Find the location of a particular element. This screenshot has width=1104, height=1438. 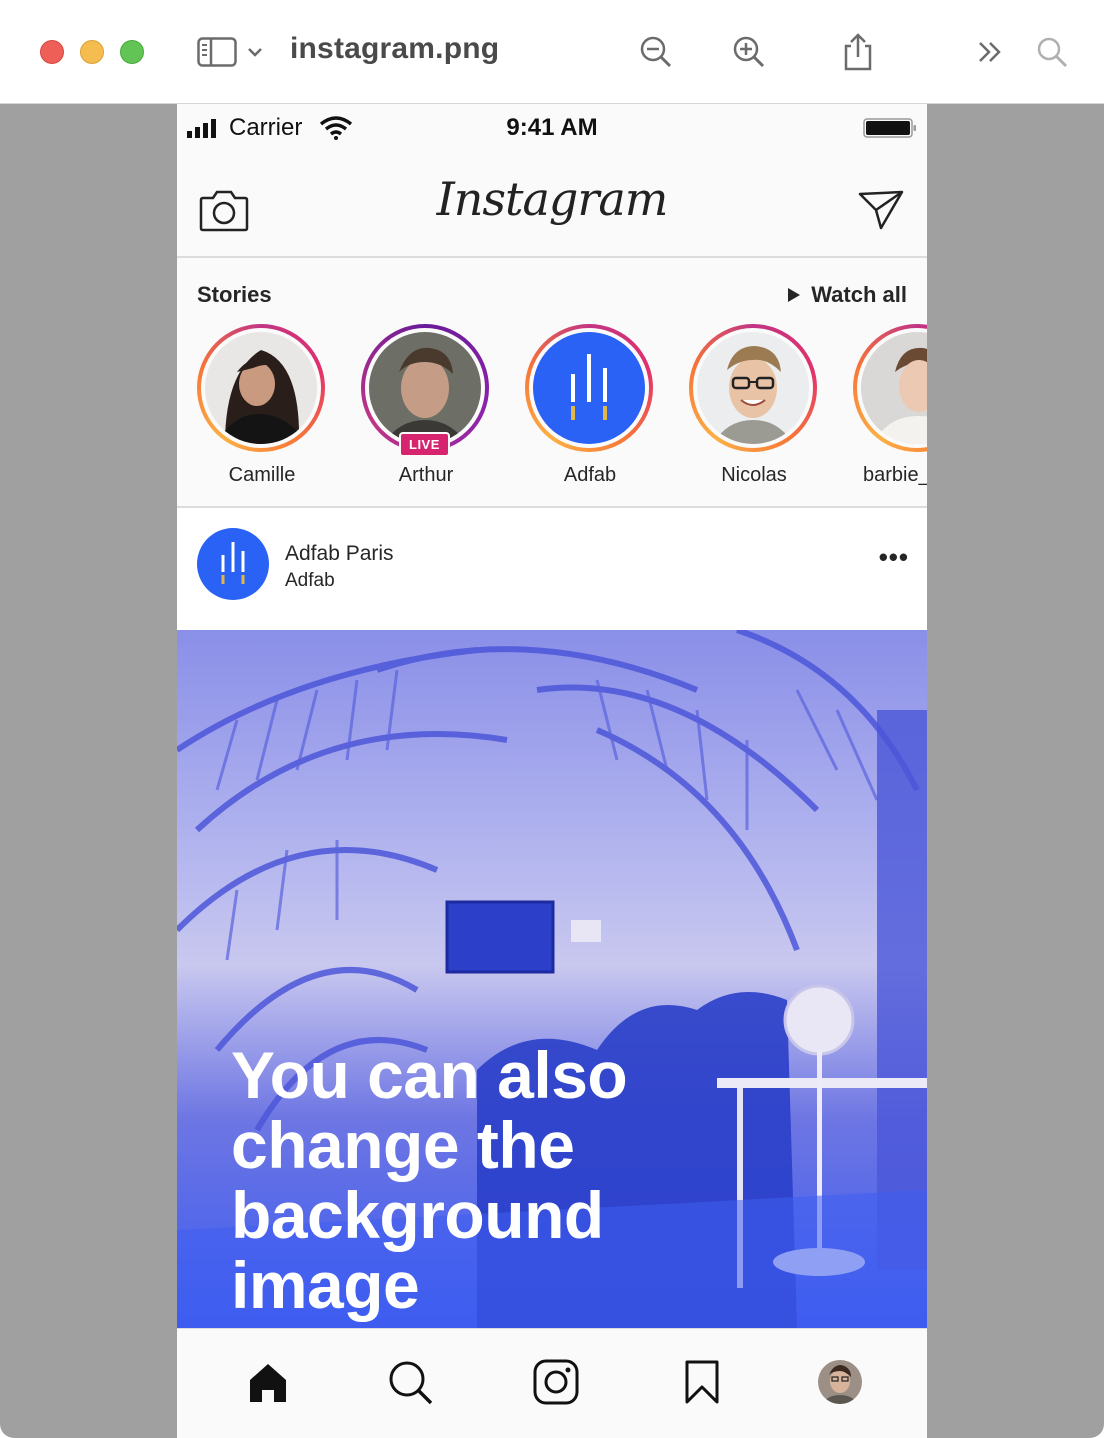

instagram-navbar: Instagram is located at coordinates (552, 204).